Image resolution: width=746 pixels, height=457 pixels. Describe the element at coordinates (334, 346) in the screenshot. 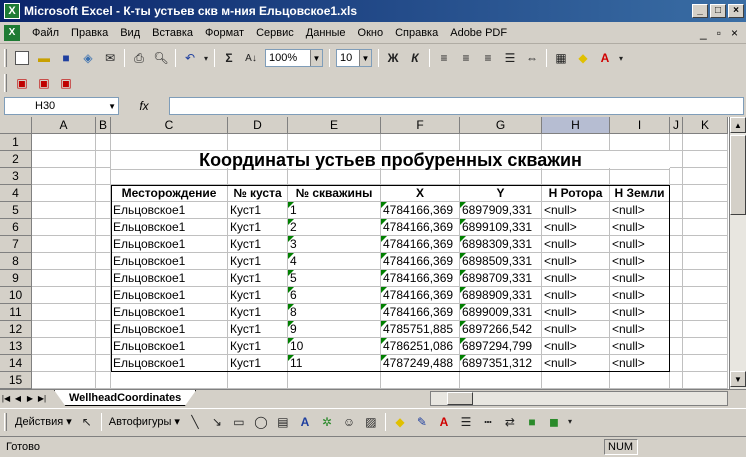

I see `table-cell: 10` at that location.